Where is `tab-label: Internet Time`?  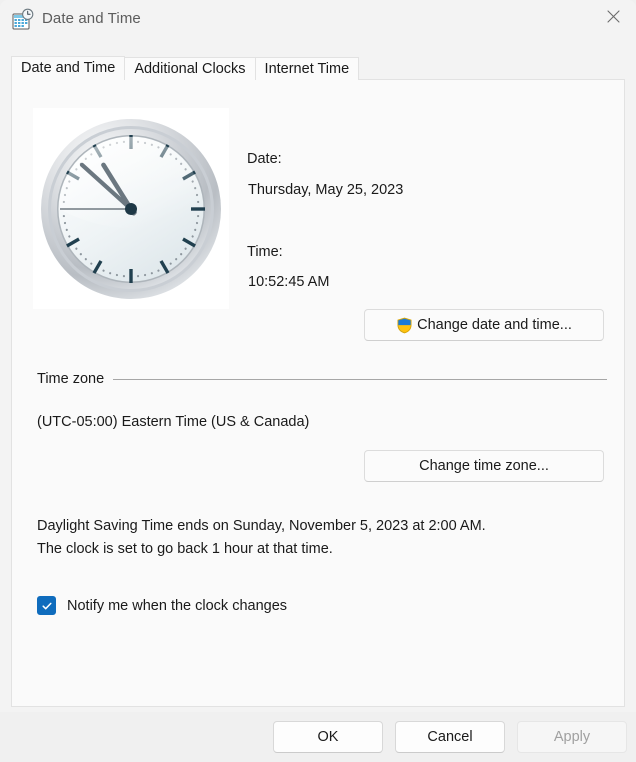 tab-label: Internet Time is located at coordinates (307, 69).